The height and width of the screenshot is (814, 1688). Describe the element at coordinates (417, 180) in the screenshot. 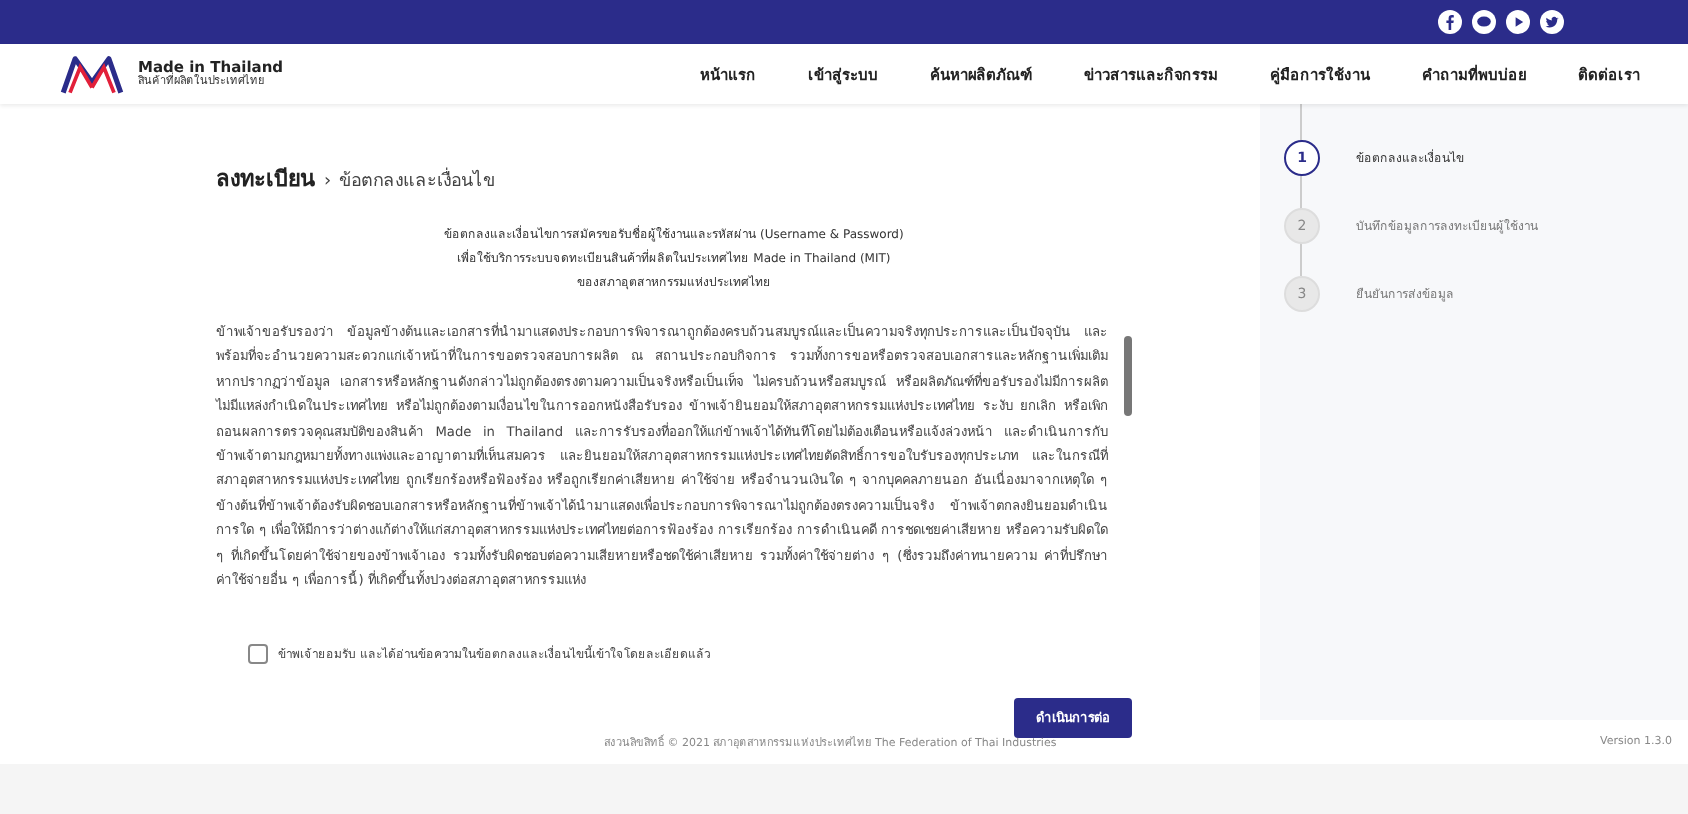

I see `breadcrumb-current: ข้อตกลงและเงื่อนไข` at that location.